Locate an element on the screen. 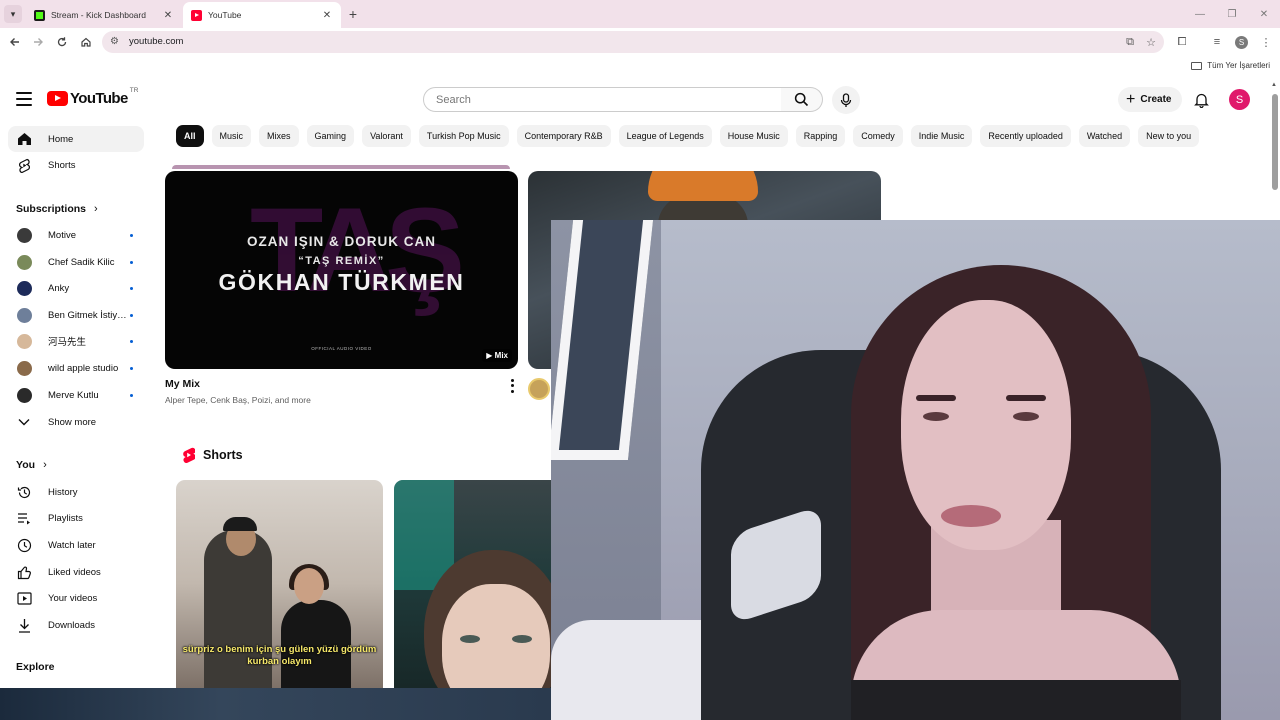 The height and width of the screenshot is (720, 1280). close-window-icon: ✕ is located at coordinates (1264, 14).